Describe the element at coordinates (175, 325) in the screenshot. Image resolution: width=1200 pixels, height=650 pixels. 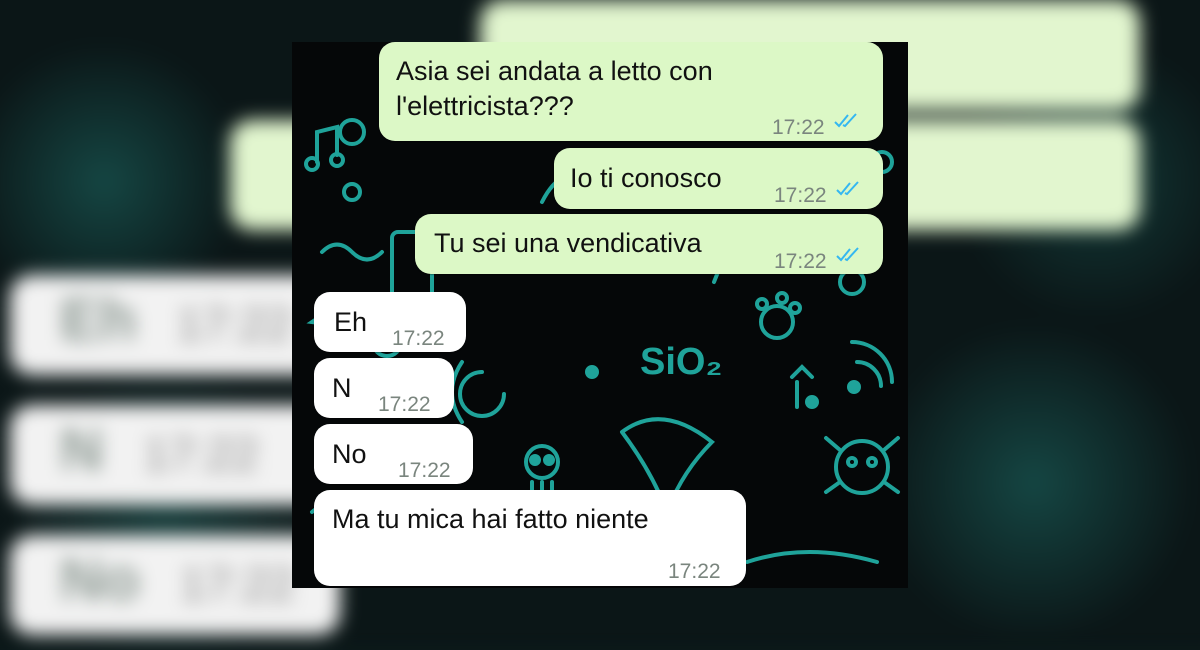
I see `backdrop-bubble: Eh 17:22` at that location.